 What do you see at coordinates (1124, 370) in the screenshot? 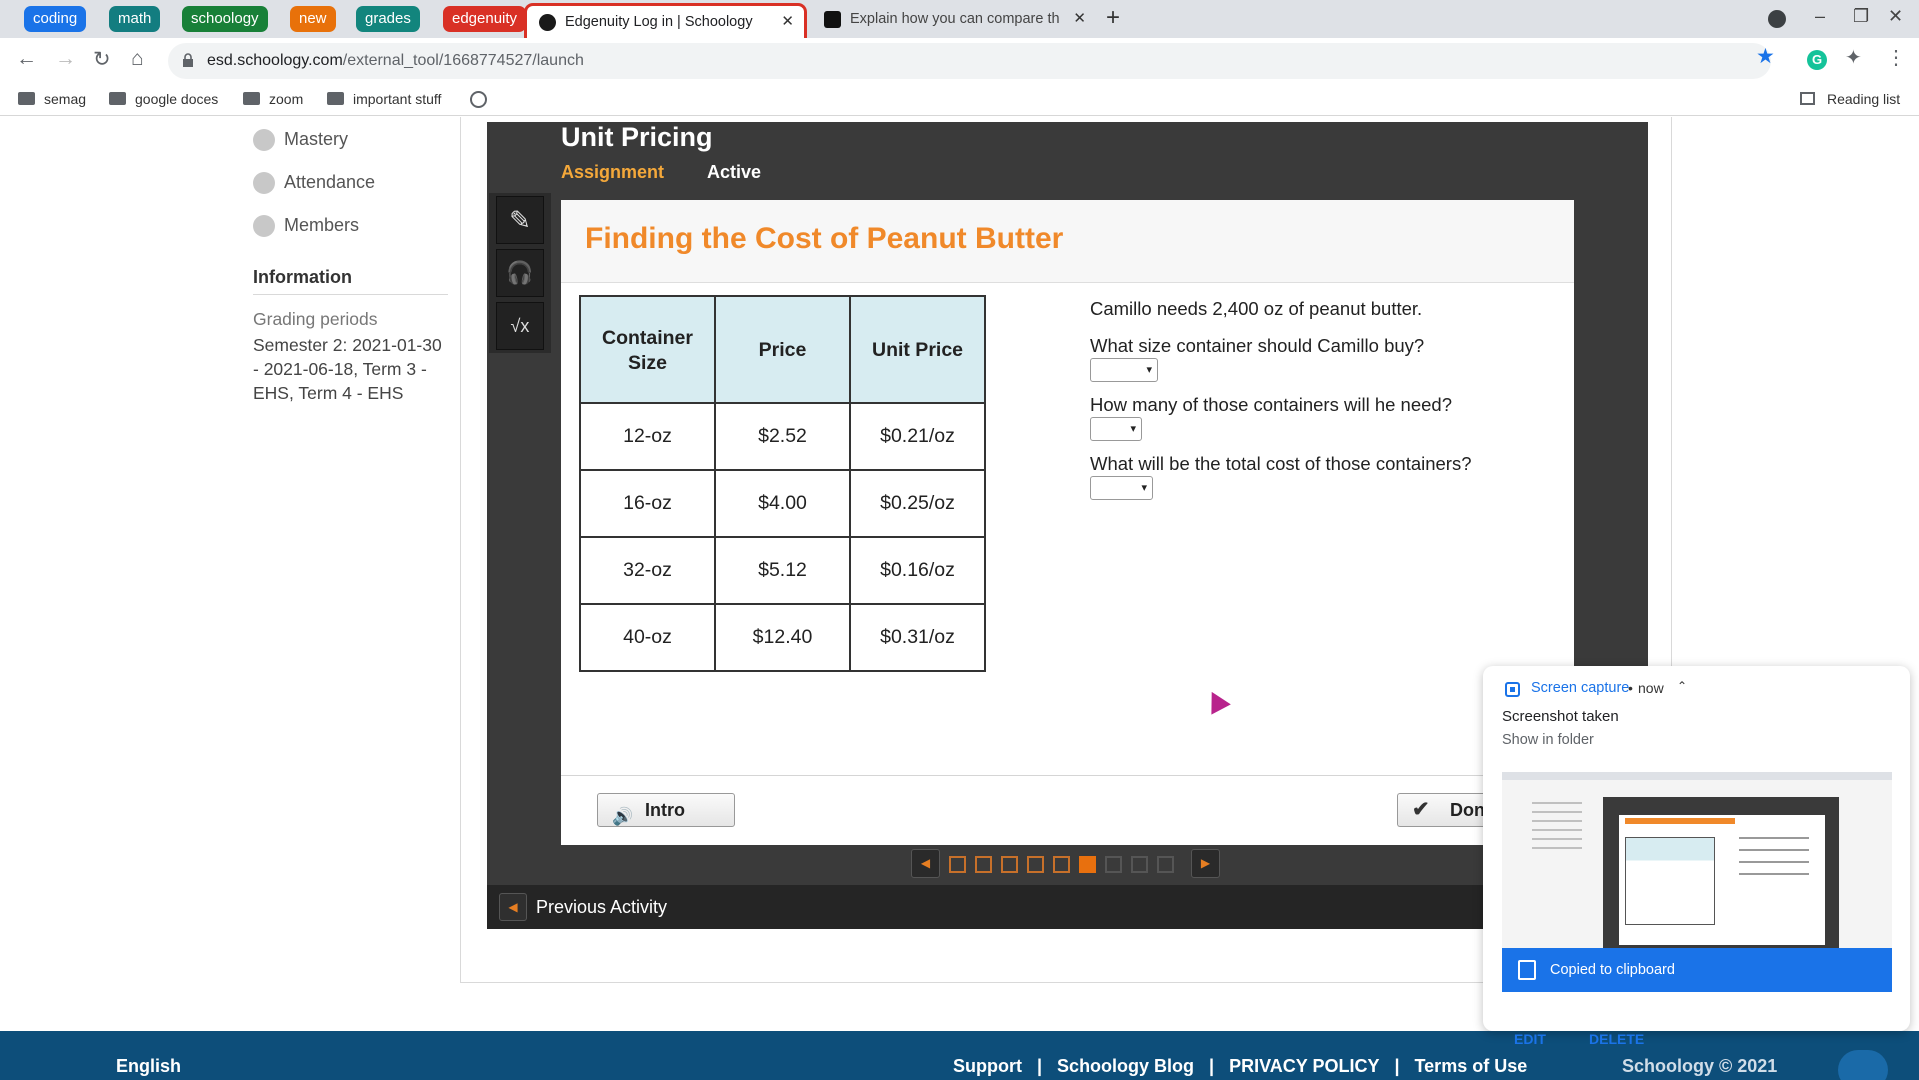
I see `container-size-select: ▾` at bounding box center [1124, 370].